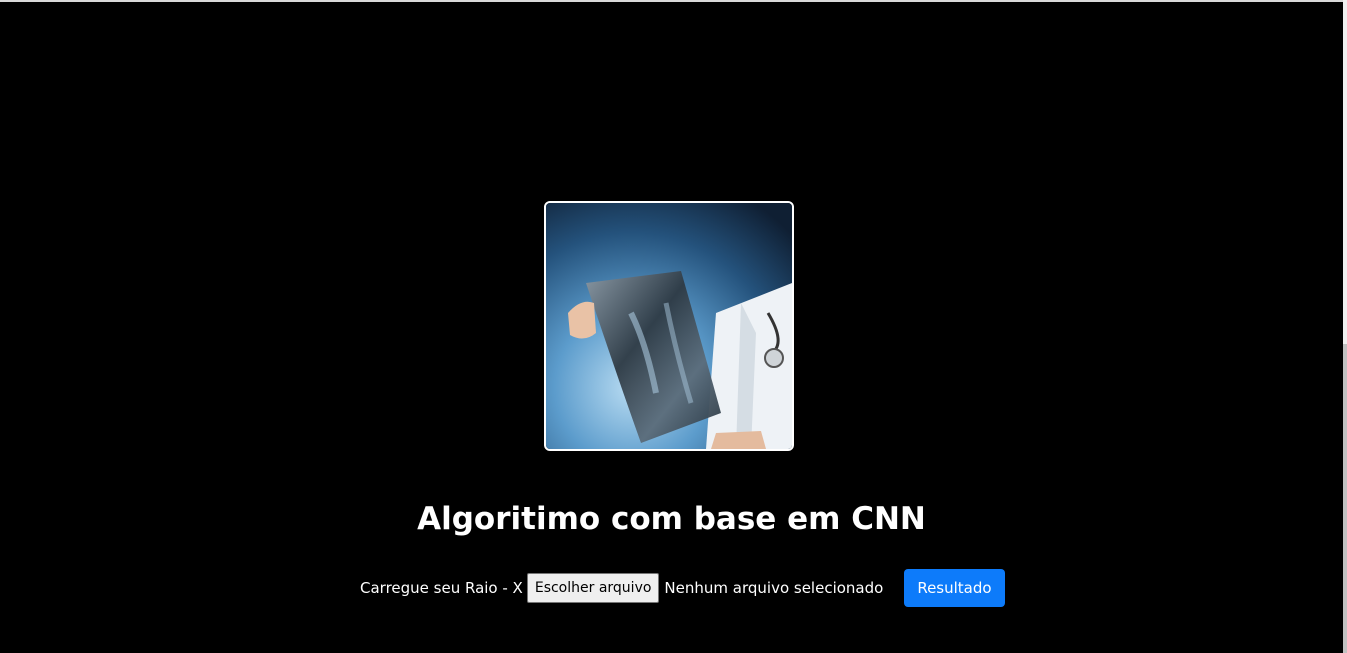 The height and width of the screenshot is (653, 1347). What do you see at coordinates (671, 519) in the screenshot?
I see `page-title: Algoritimo com base em CNN` at bounding box center [671, 519].